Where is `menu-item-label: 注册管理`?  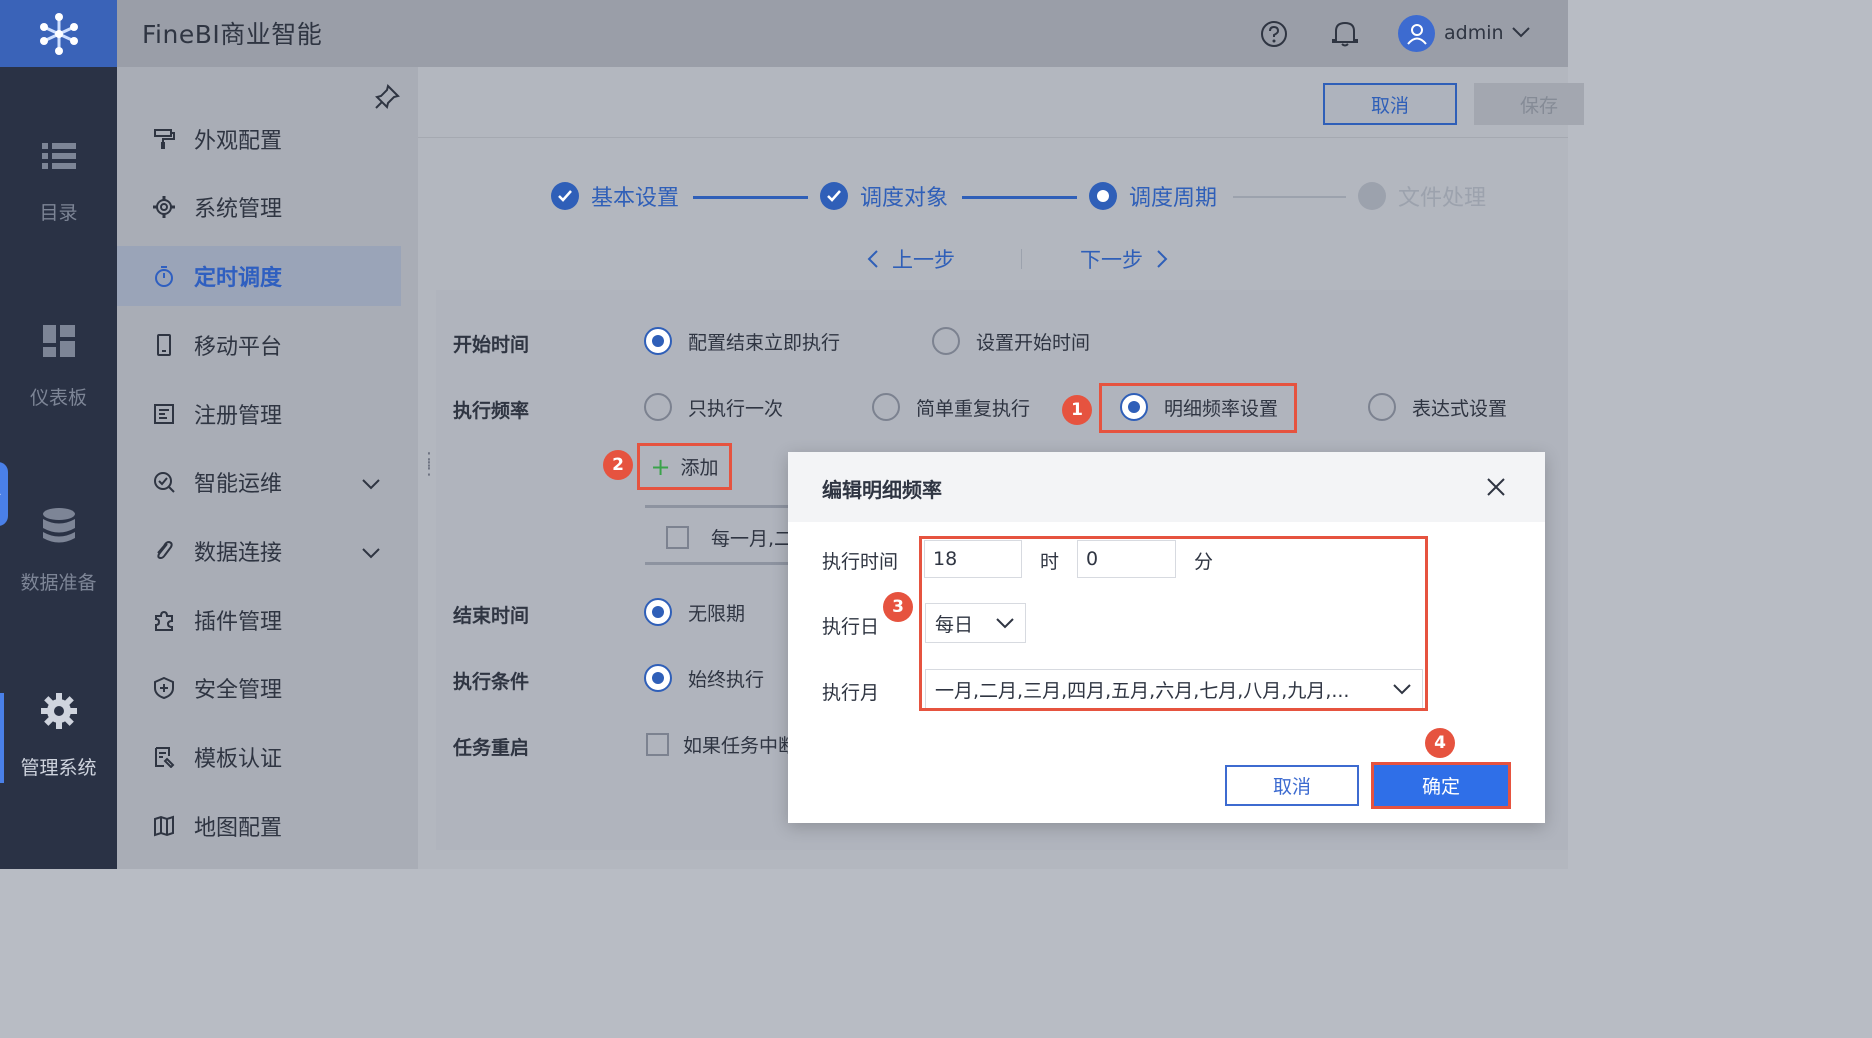 menu-item-label: 注册管理 is located at coordinates (238, 416).